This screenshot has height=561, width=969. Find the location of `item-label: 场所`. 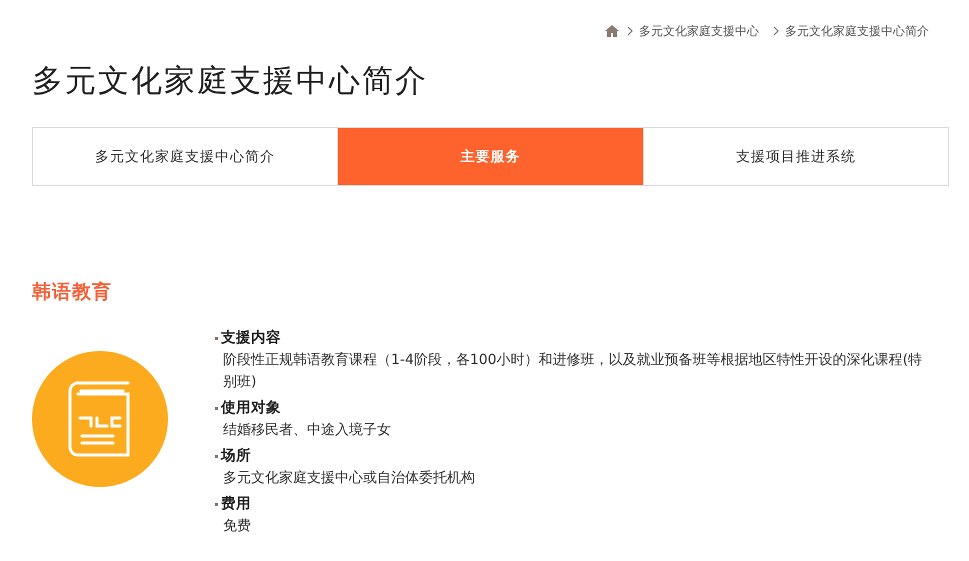

item-label: 场所 is located at coordinates (236, 456).